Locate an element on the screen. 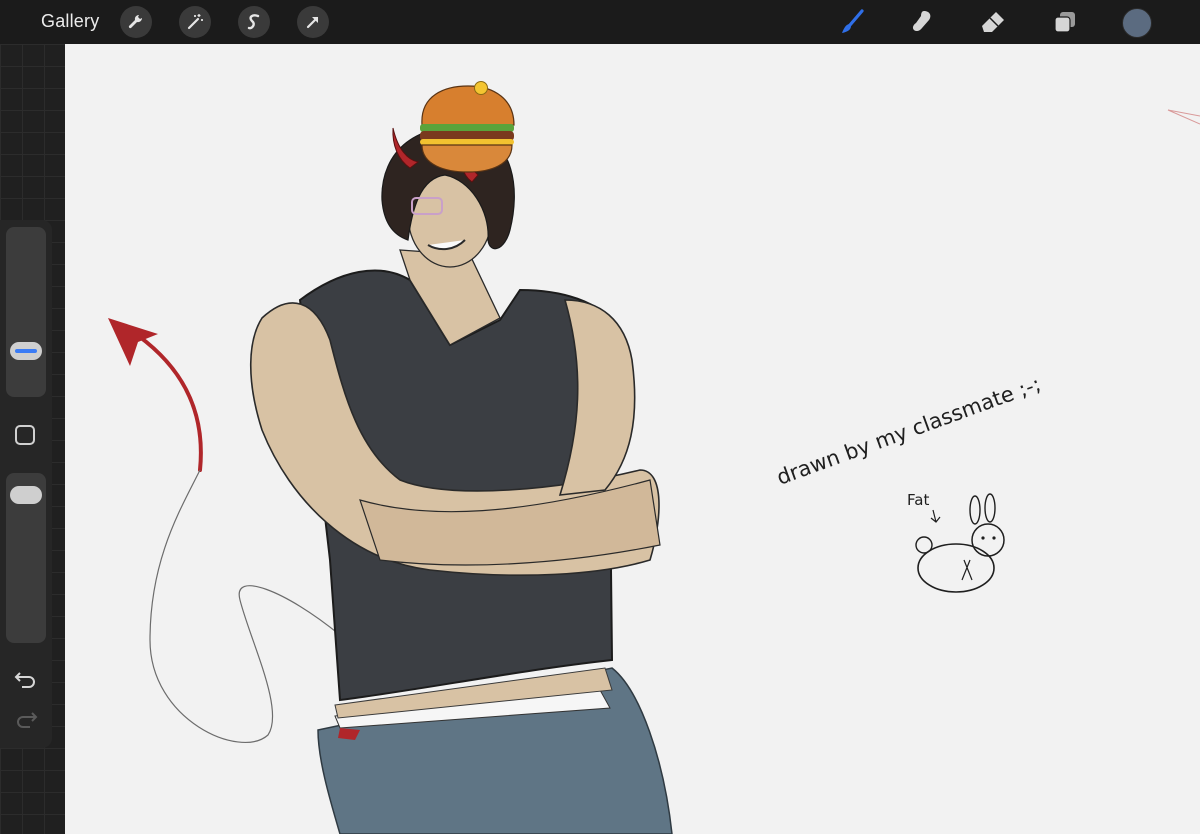 This screenshot has width=1200, height=834. sidebar is located at coordinates (26, 484).